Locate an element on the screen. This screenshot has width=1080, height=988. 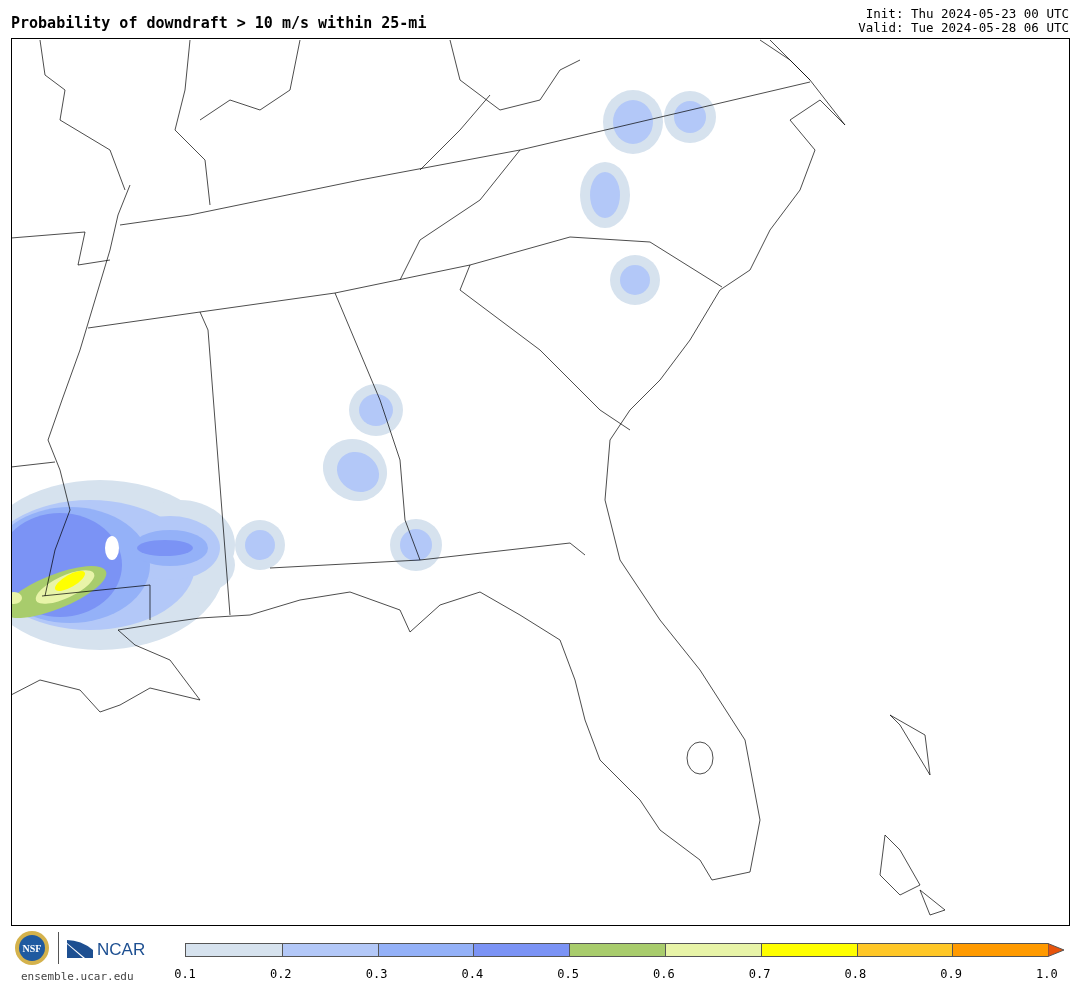
valid-time: Valid: Tue 2024-05-28 06 UTC is located at coordinates (963, 28).